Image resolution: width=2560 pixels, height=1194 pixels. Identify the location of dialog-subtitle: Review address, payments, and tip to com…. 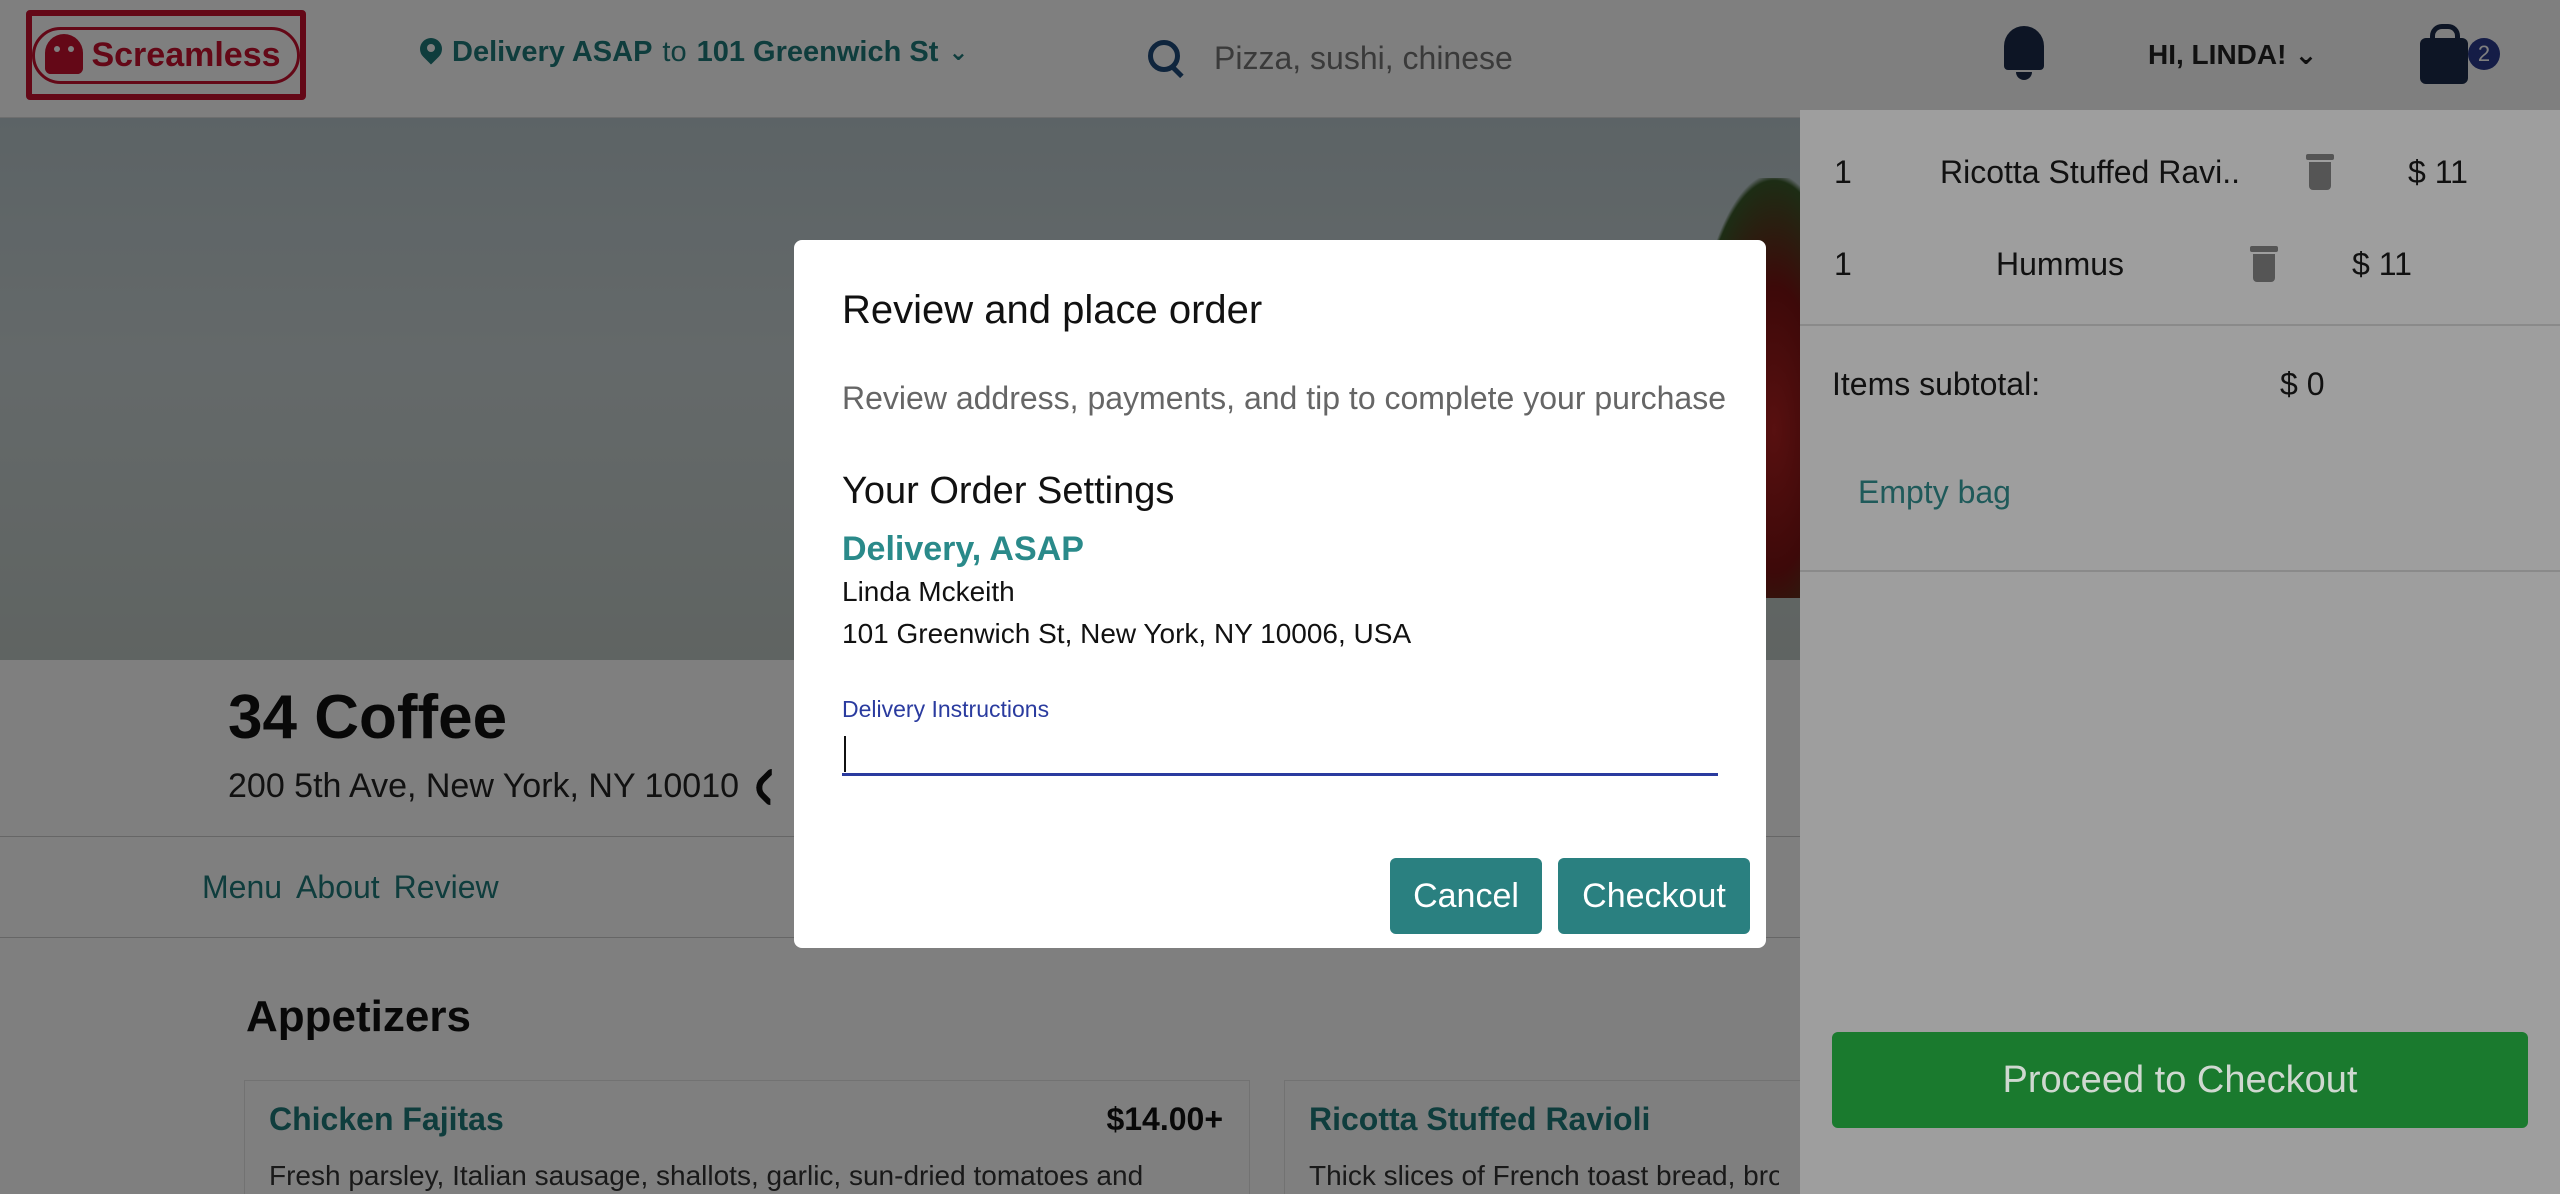
(1284, 398).